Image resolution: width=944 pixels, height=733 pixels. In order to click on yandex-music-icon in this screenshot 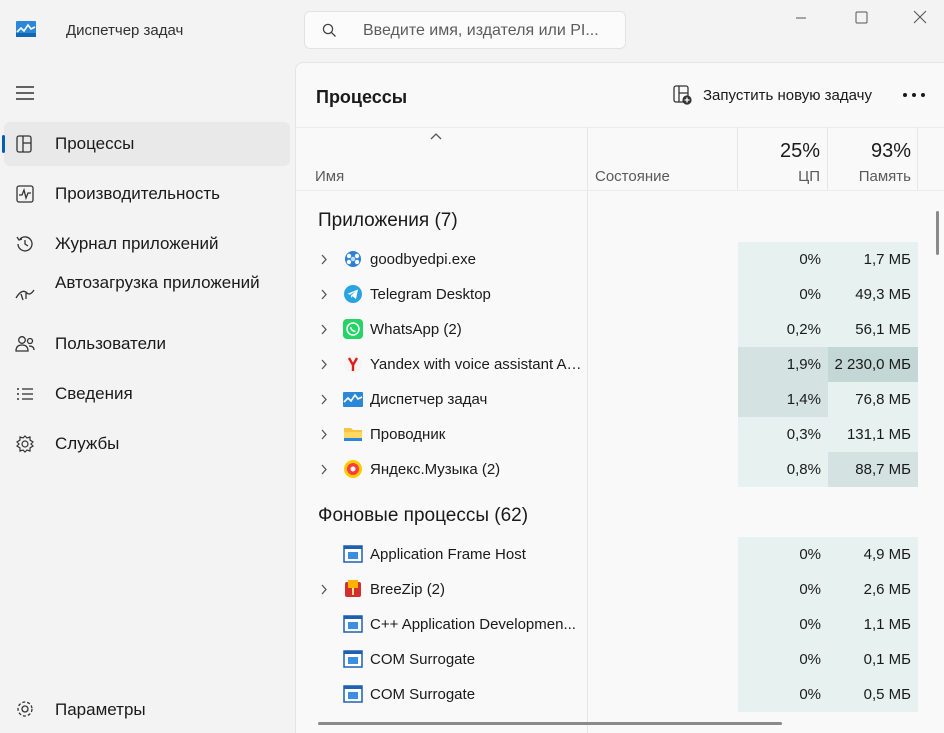, I will do `click(353, 469)`.